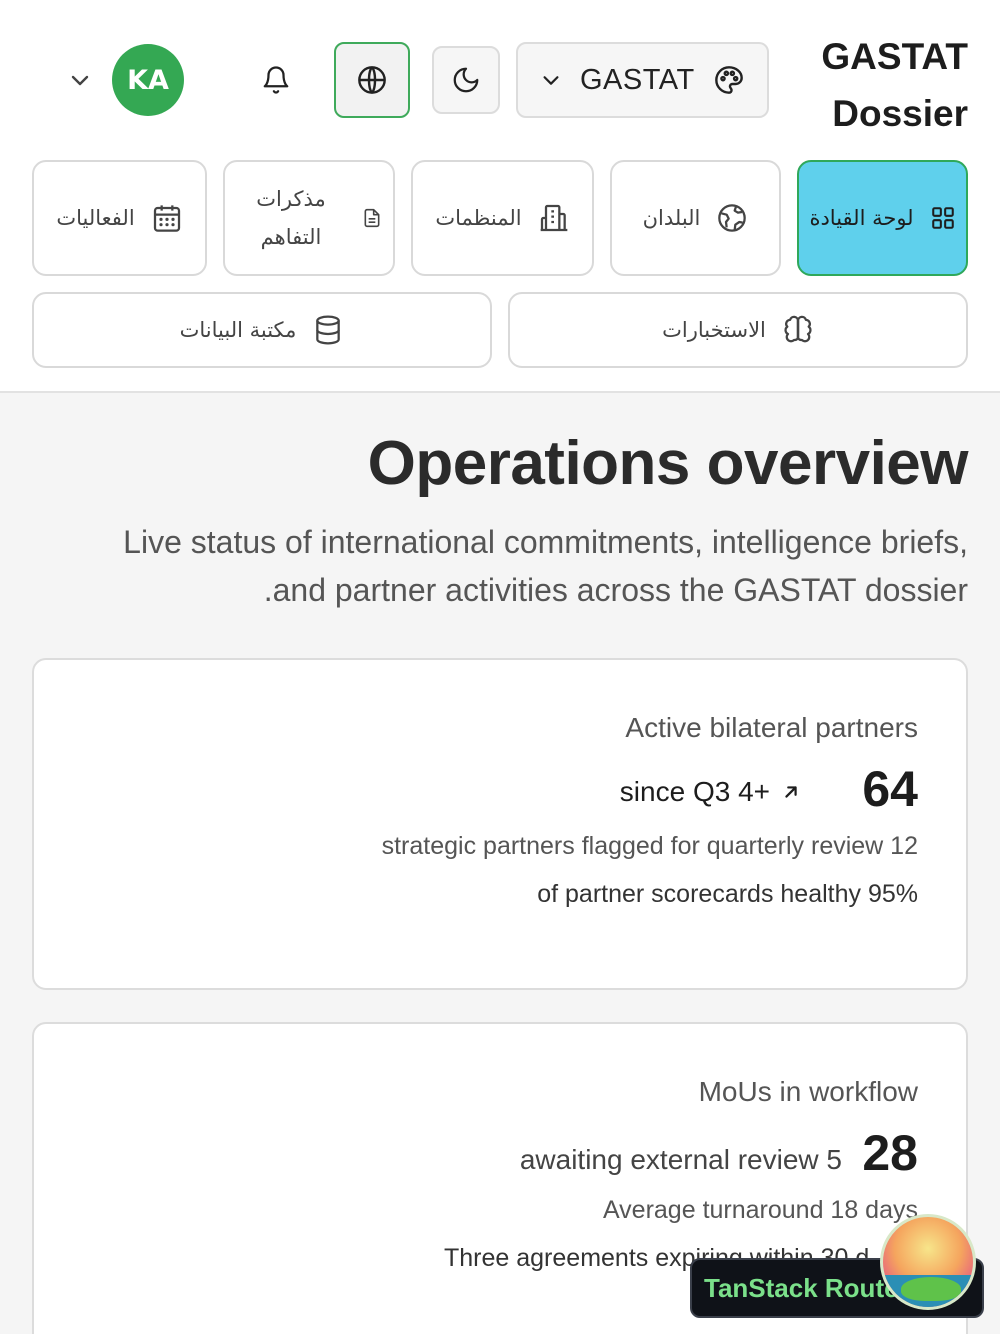 This screenshot has width=1000, height=1334. I want to click on delta-text: awaiting external review 5, so click(680, 1159).